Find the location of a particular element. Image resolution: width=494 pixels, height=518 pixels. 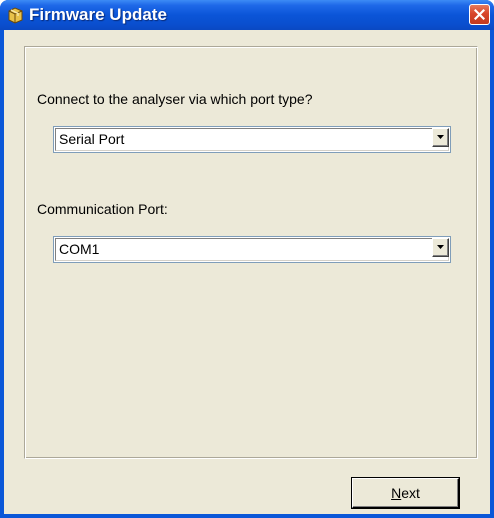

close-icon is located at coordinates (479, 14).